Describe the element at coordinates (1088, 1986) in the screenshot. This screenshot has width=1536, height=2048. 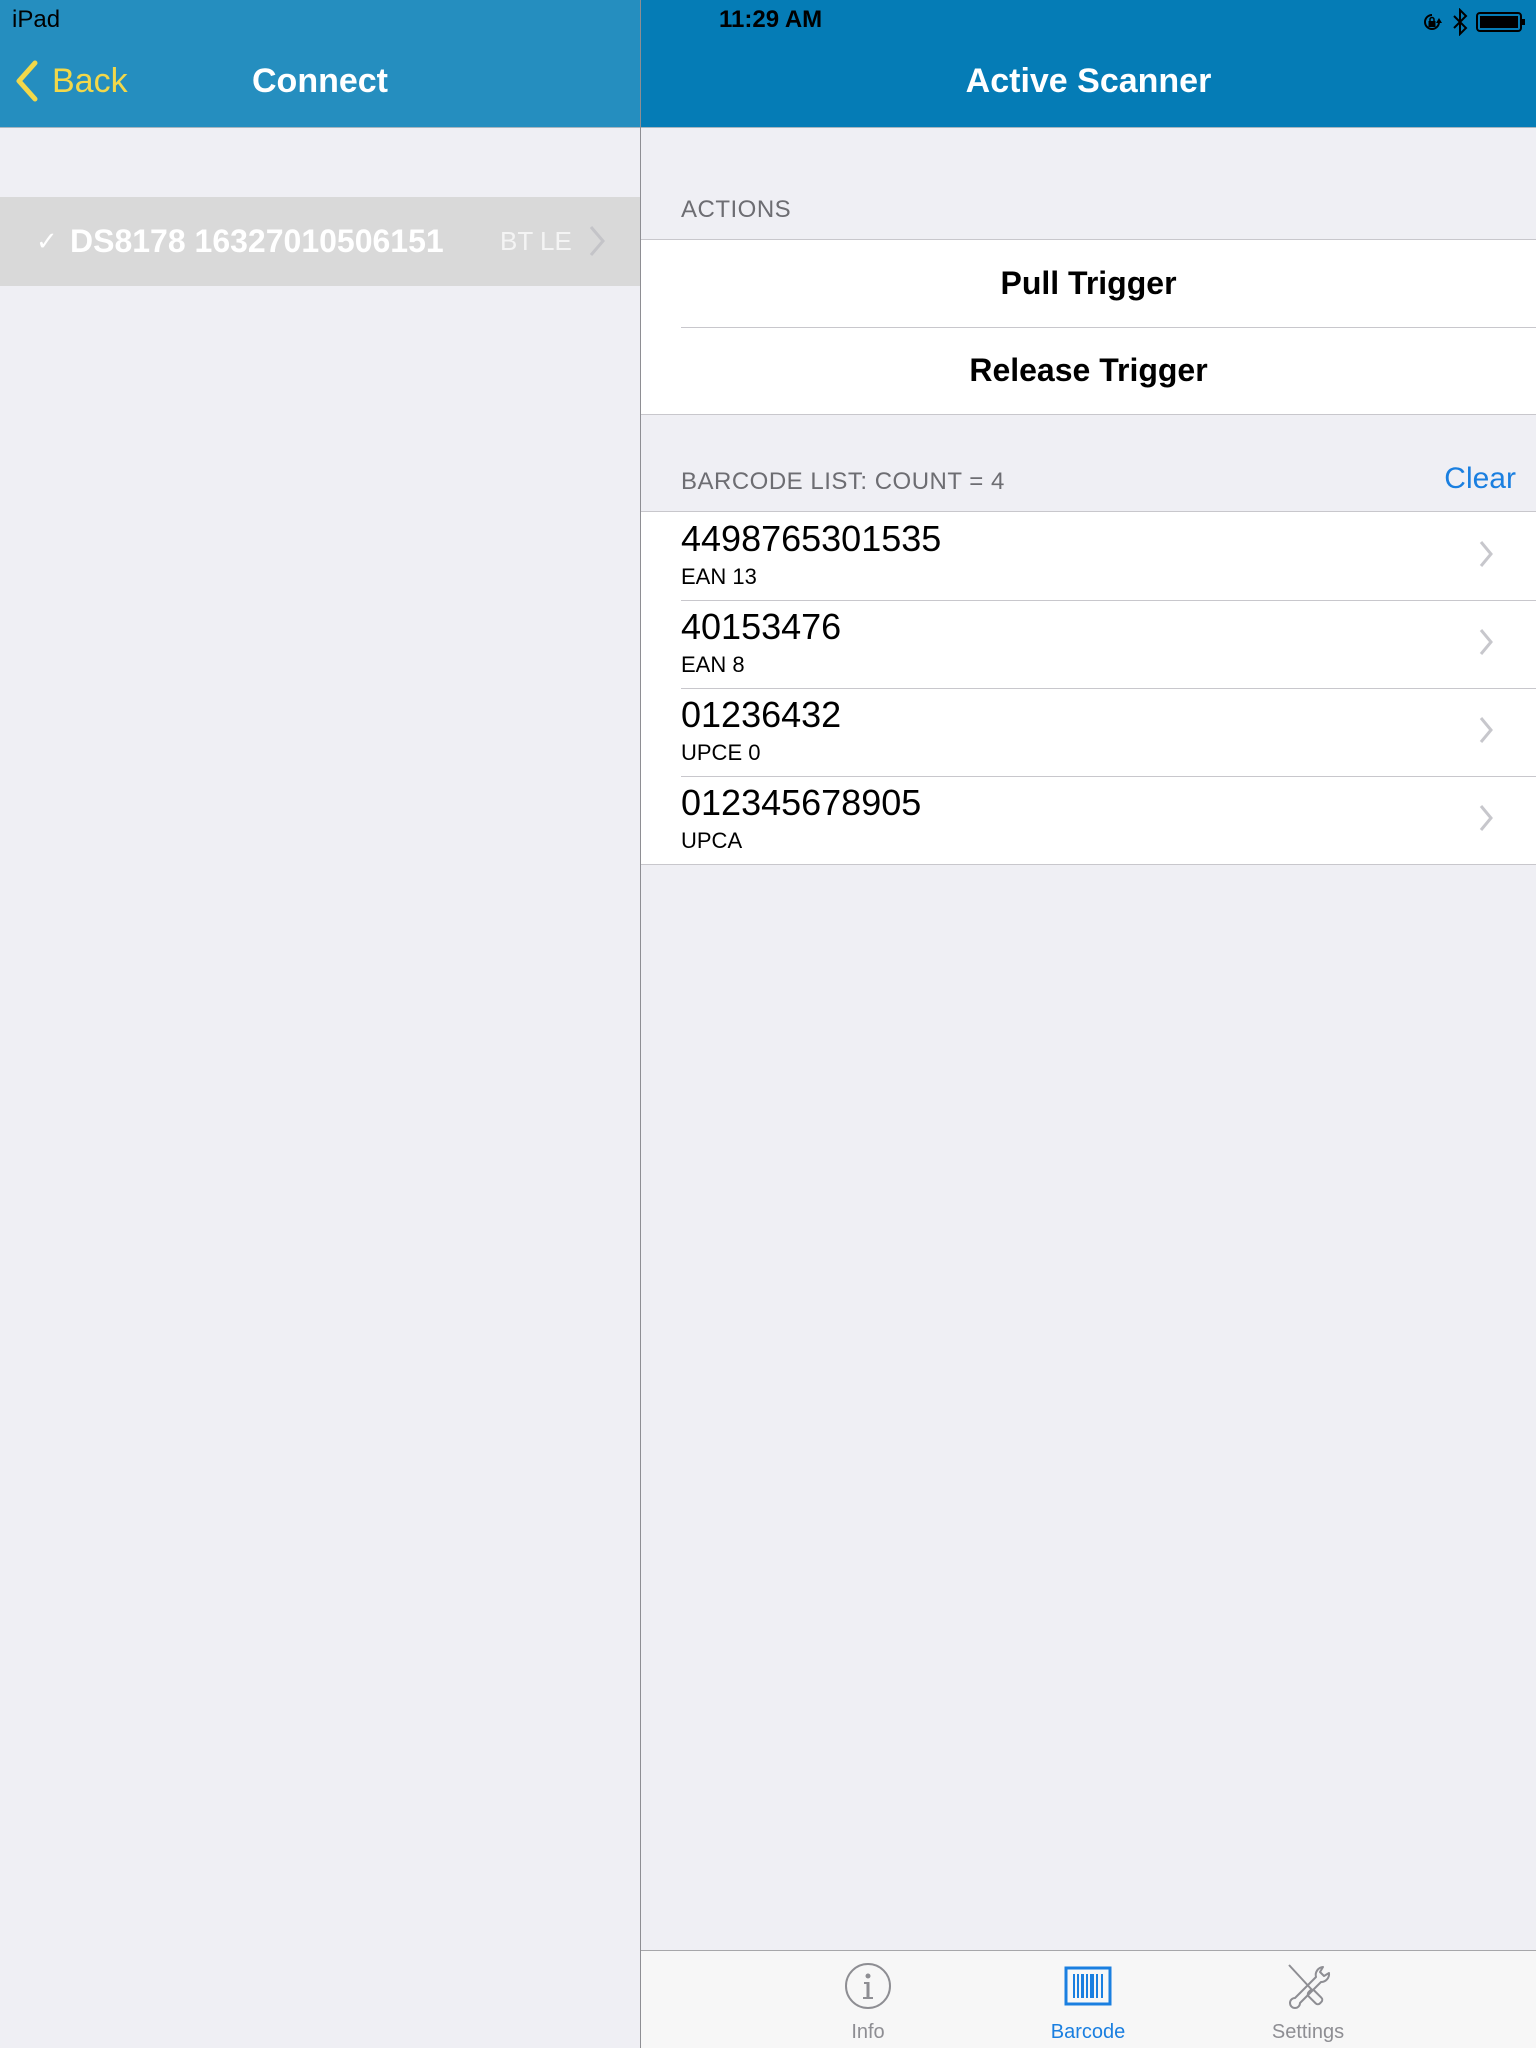
I see `barcode-icon` at that location.